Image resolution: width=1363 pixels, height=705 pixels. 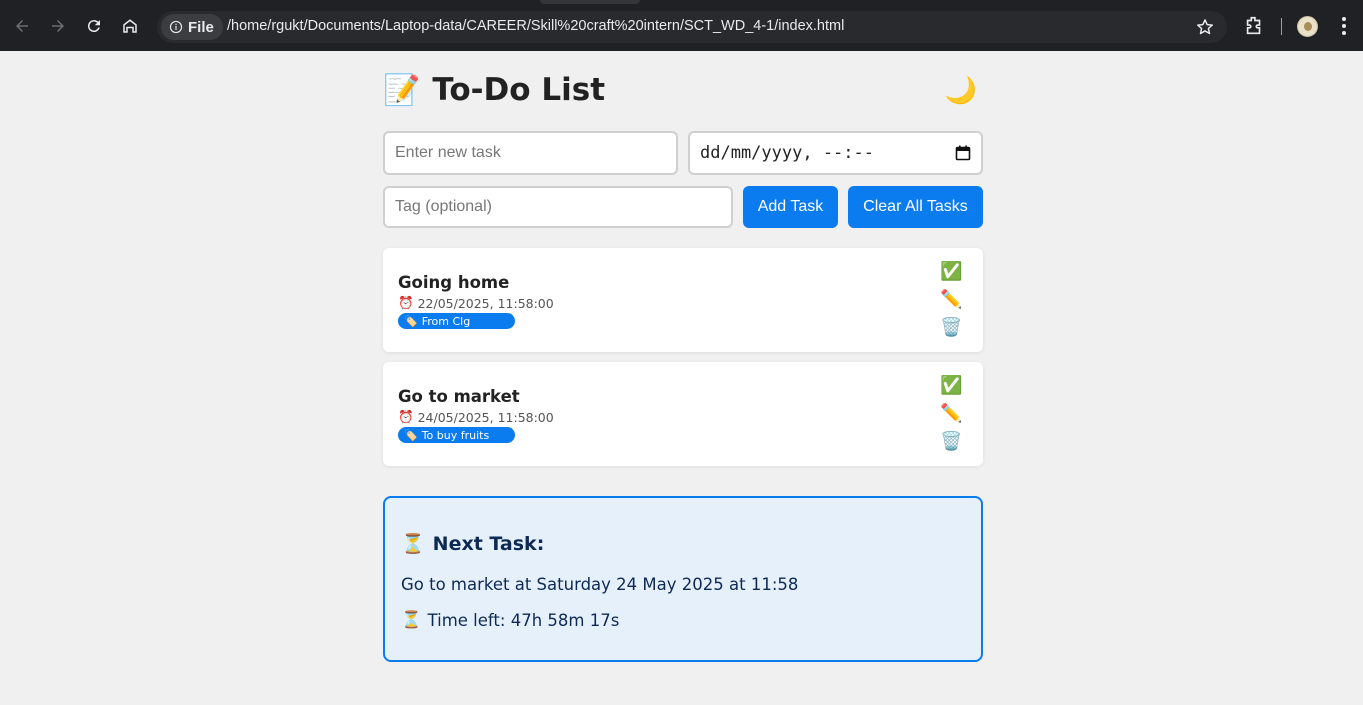 I want to click on toolbar-divider, so click(x=1281, y=26).